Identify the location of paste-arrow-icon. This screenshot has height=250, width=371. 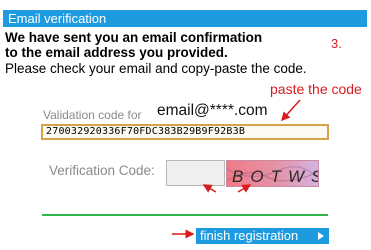
(290, 110).